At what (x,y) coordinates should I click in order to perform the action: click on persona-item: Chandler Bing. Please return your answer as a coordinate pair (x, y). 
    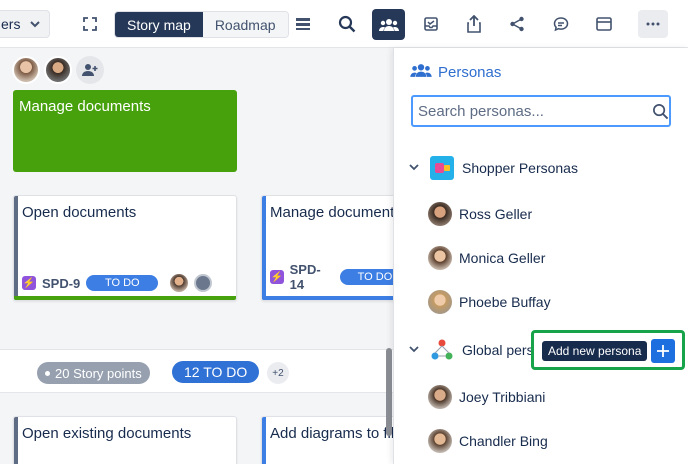
    Looking at the image, I should click on (488, 441).